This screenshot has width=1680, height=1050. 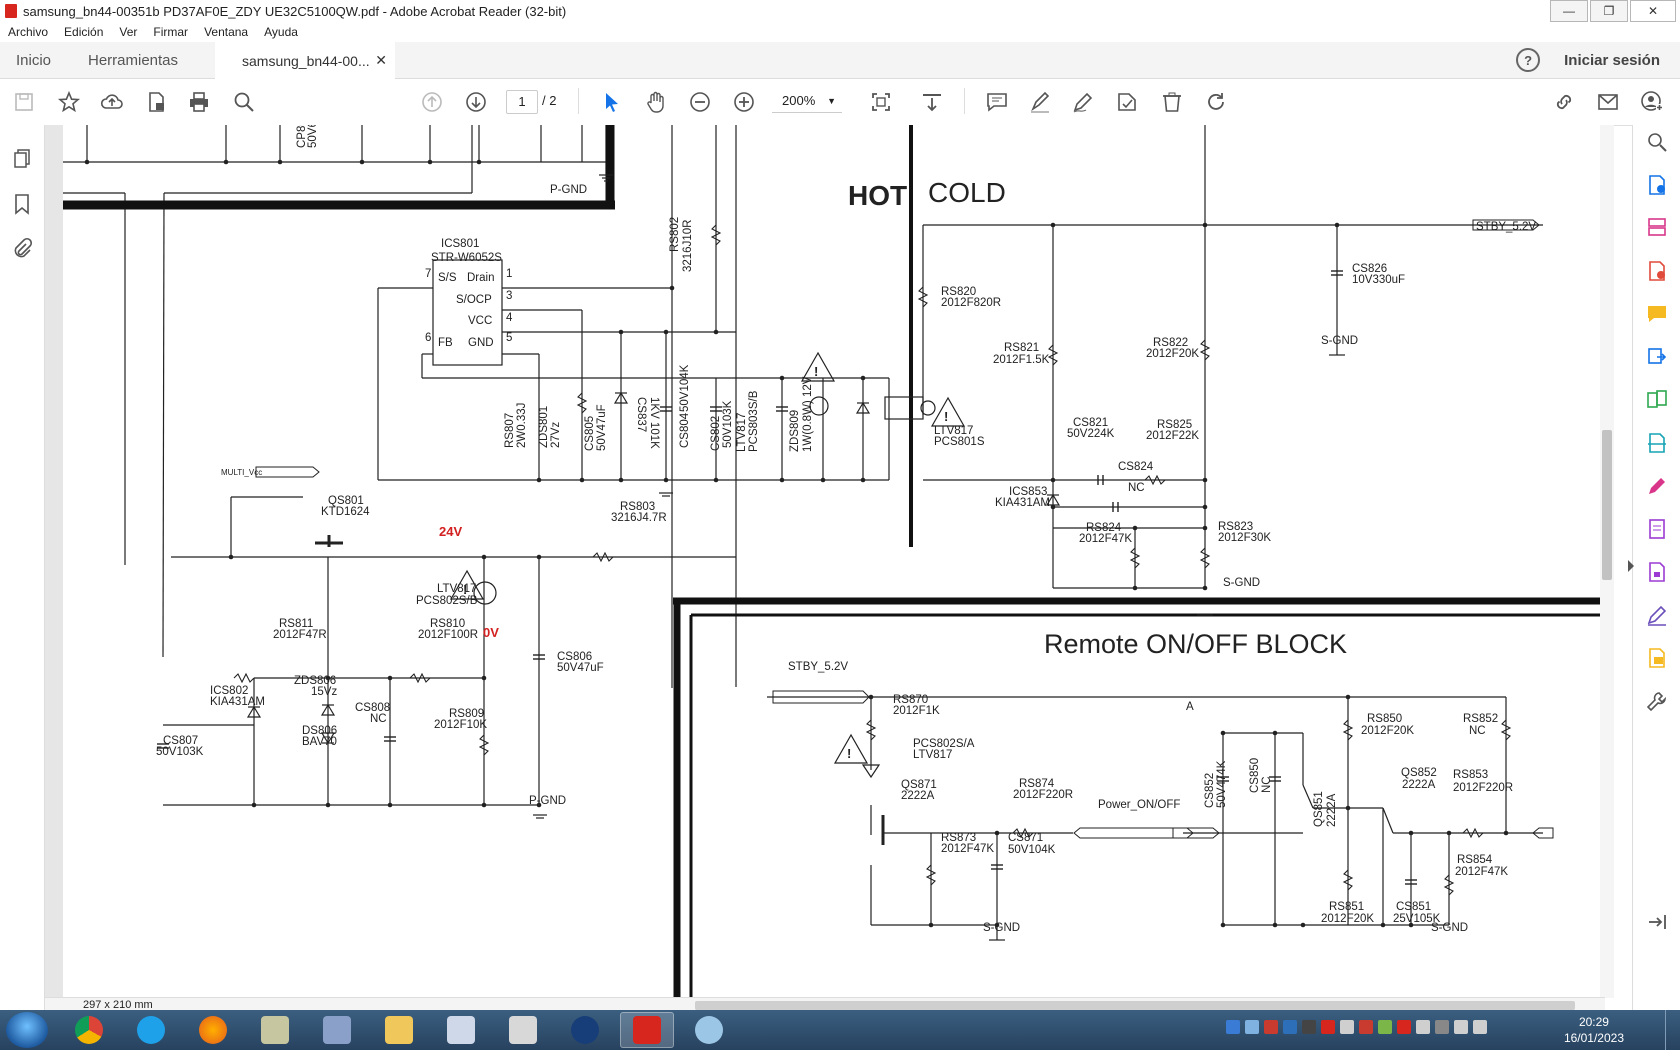 I want to click on show-desktop-button, so click(x=1672, y=1030).